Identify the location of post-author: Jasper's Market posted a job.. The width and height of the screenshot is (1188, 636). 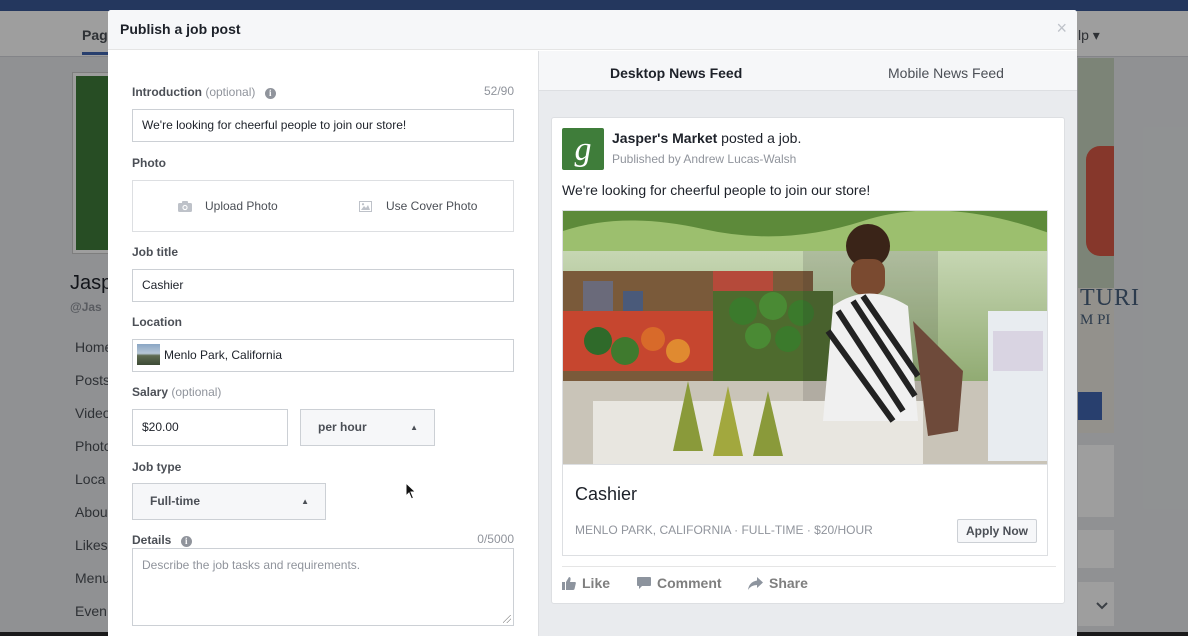
(707, 138).